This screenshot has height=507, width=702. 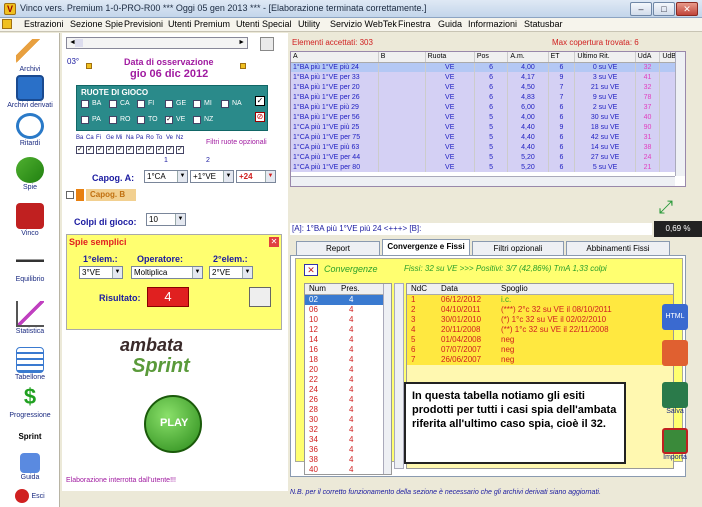 I want to click on ruota-check-to, so click(x=141, y=120).